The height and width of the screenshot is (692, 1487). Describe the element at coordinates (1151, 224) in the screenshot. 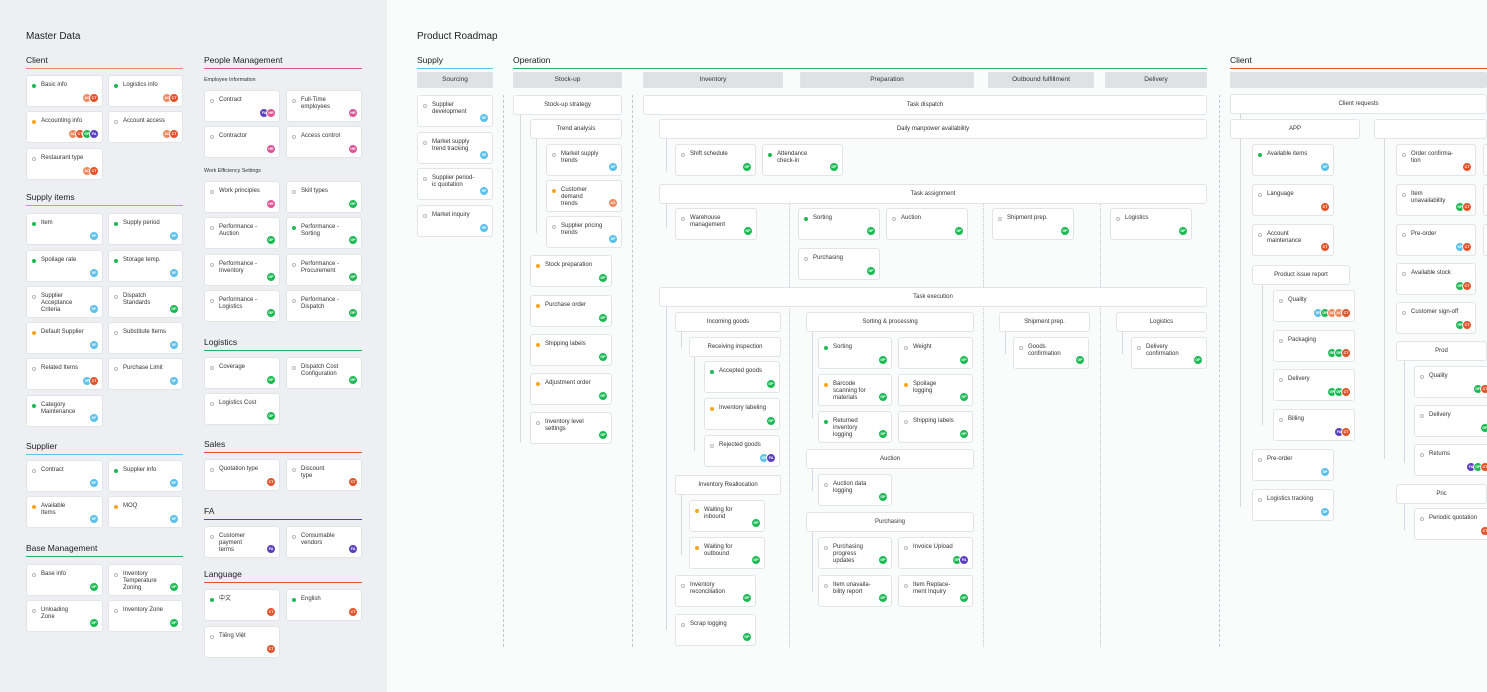

I see `task-card: Logistics GP` at that location.